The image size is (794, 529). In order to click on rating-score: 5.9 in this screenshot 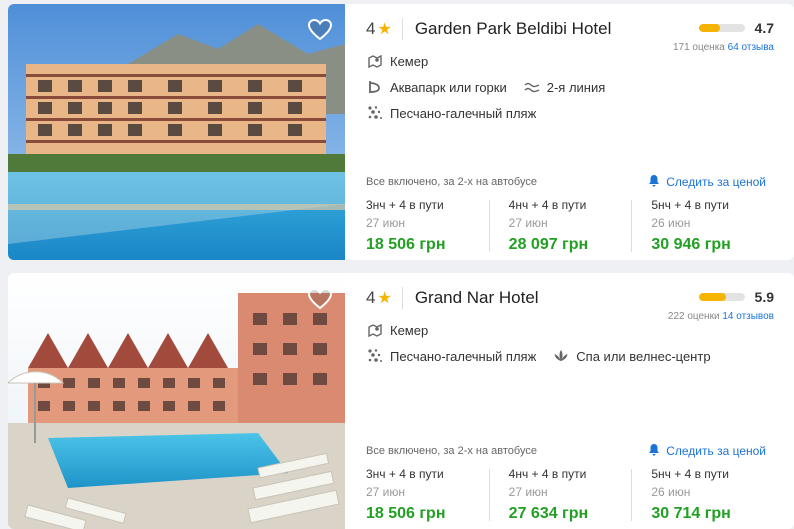, I will do `click(764, 297)`.